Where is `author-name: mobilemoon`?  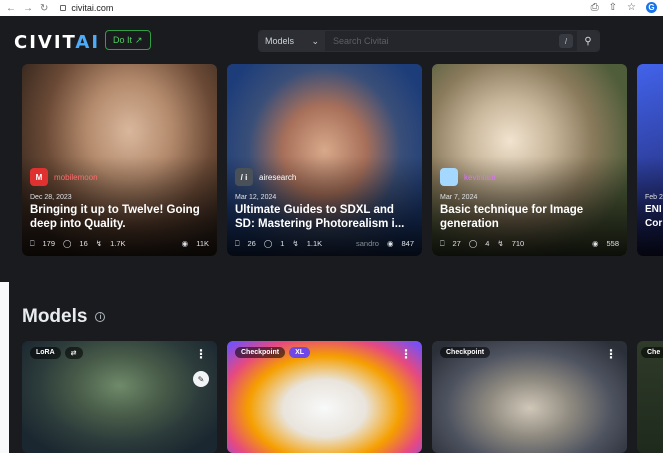
author-name: mobilemoon is located at coordinates (76, 177).